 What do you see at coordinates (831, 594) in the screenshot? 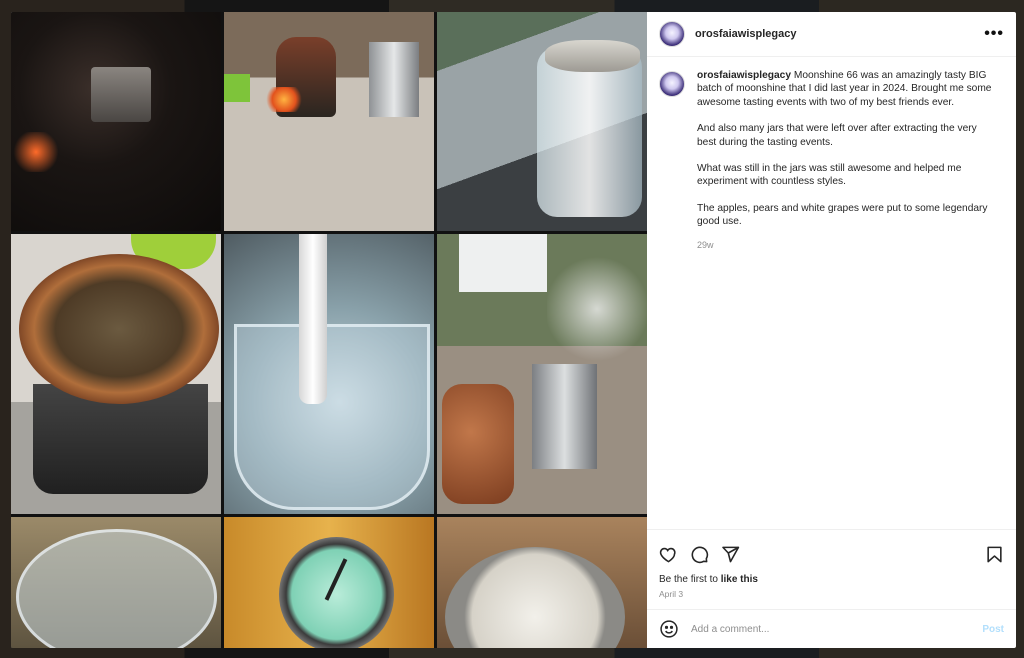
I see `post-date: April 3` at bounding box center [831, 594].